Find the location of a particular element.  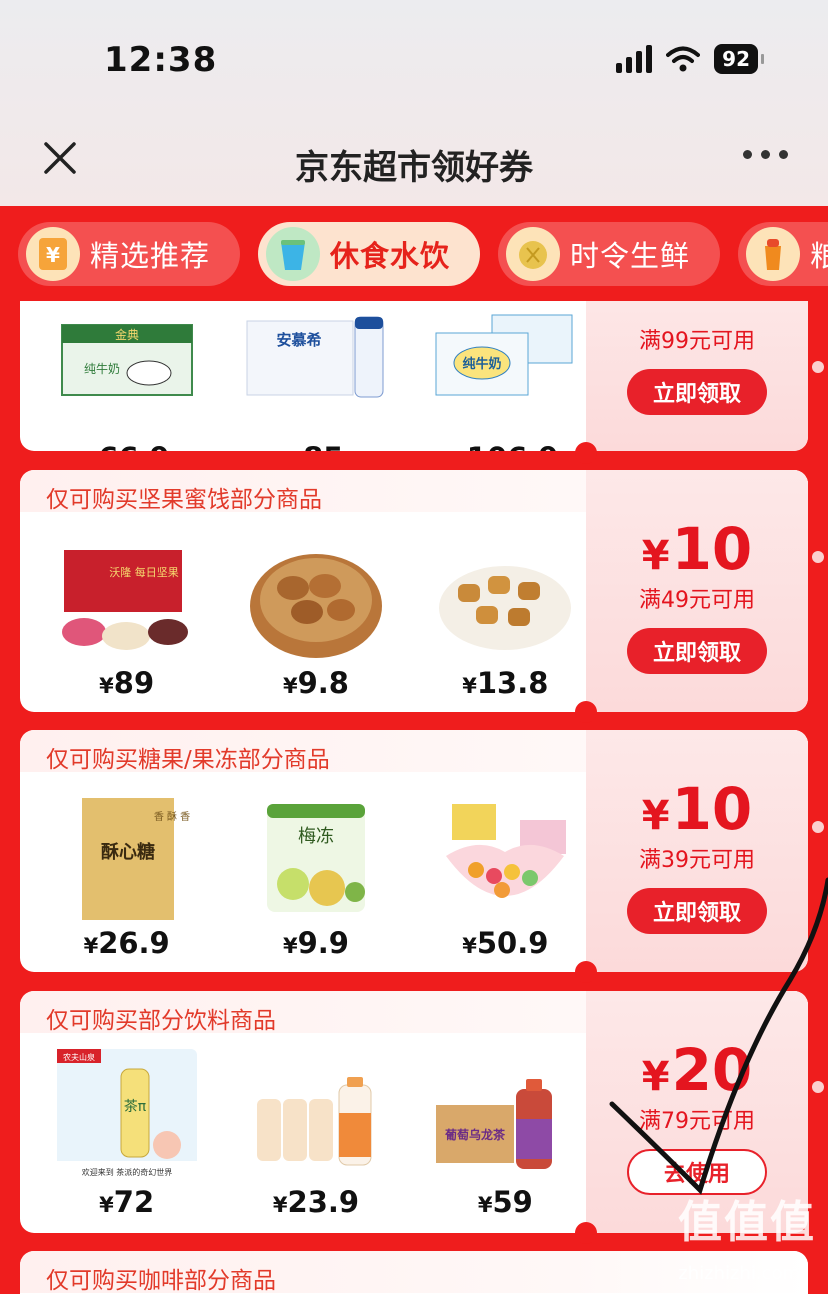

more-options-icon is located at coordinates (765, 154).